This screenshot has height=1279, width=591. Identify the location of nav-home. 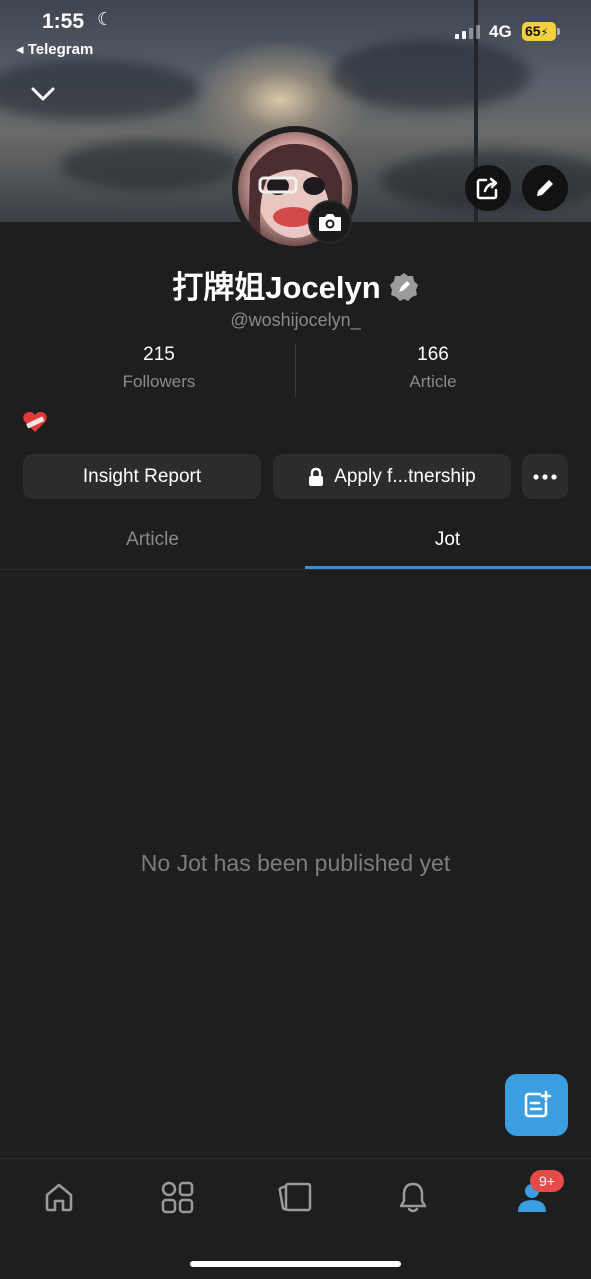
(59, 1197).